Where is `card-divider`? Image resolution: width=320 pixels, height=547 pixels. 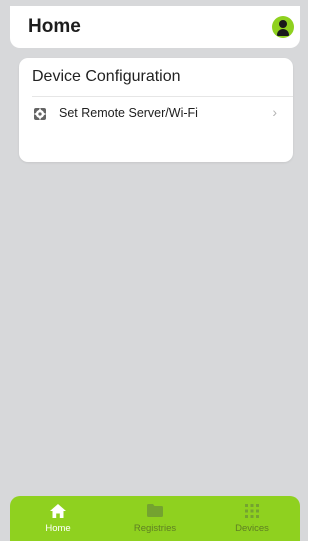
card-divider is located at coordinates (162, 96).